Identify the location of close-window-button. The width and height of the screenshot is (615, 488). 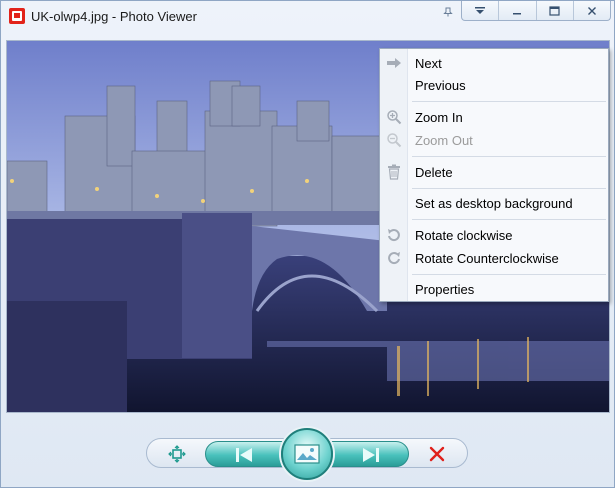
(591, 10).